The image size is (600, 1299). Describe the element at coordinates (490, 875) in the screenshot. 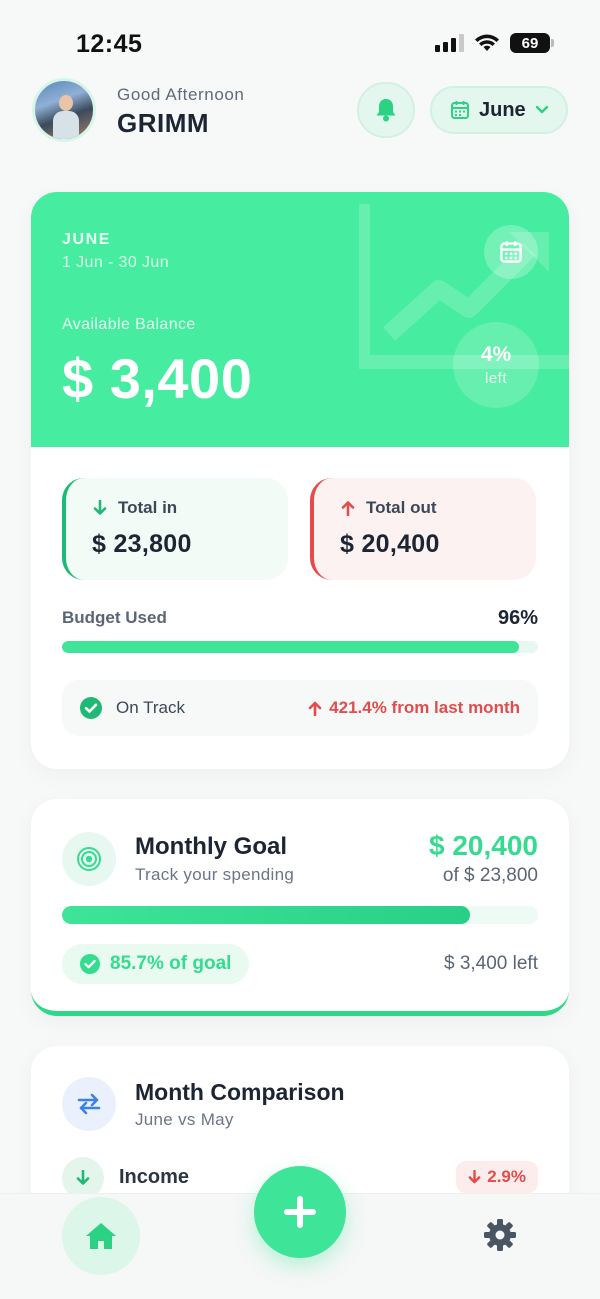

I see `goal-total-amount: of $ 23,800` at that location.